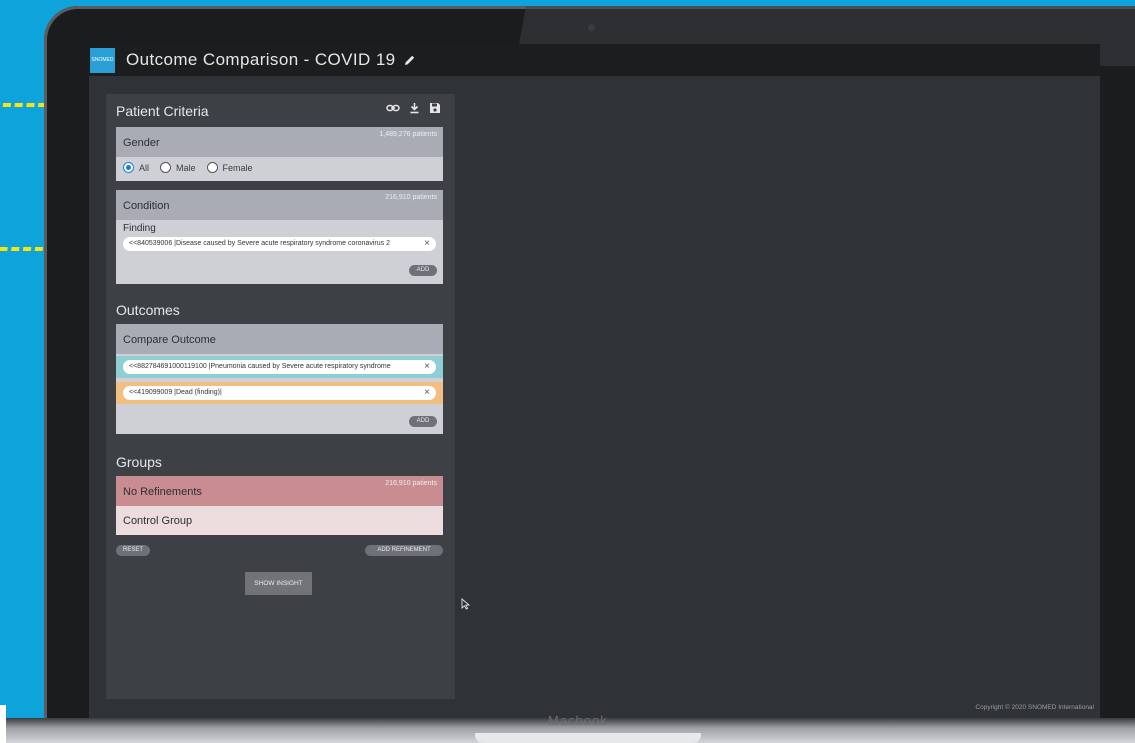 The image size is (1135, 743). What do you see at coordinates (594, 60) in the screenshot?
I see `top-bar: SNOMED Outcome Comparison - COVID 19` at bounding box center [594, 60].